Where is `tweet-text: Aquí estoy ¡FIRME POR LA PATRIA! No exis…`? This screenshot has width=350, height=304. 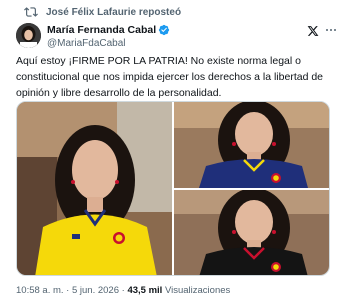 tweet-text: Aquí estoy ¡FIRME POR LA PATRIA! No exis… is located at coordinates (170, 77).